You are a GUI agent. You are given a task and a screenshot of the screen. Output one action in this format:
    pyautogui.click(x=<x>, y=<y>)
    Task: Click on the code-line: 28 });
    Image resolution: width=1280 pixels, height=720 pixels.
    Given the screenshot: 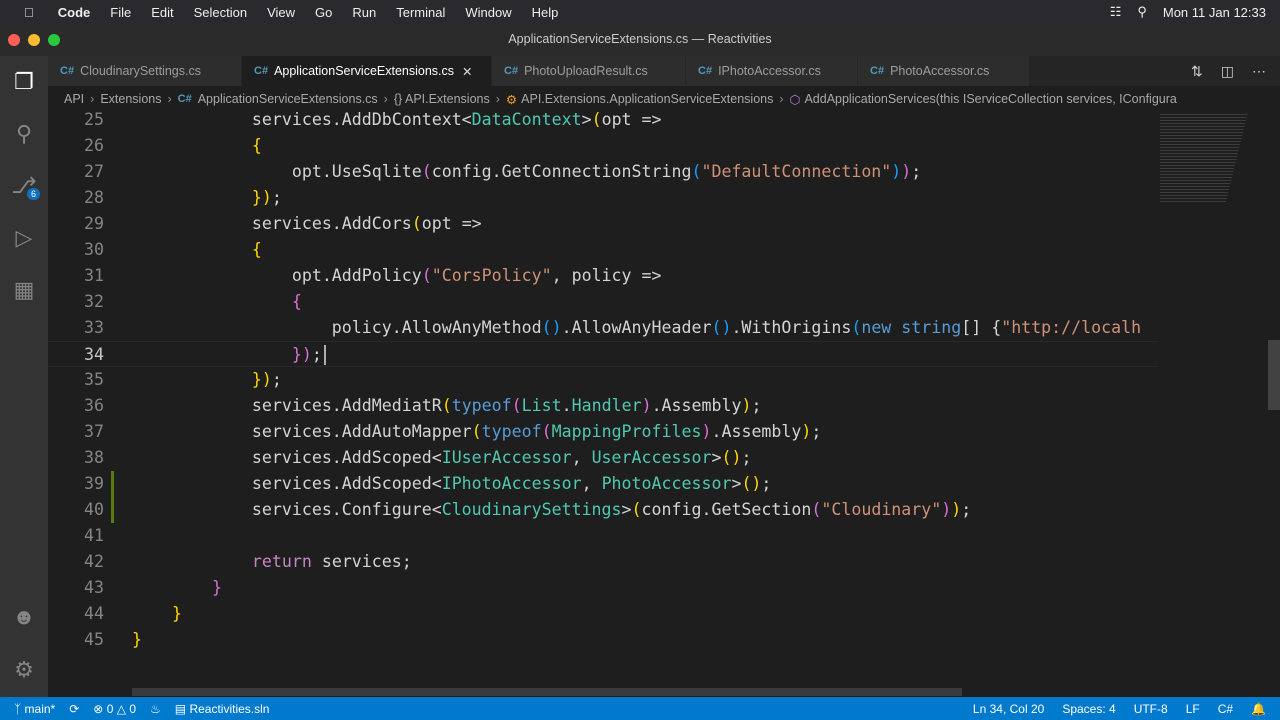 What is the action you would take?
    pyautogui.click(x=603, y=198)
    